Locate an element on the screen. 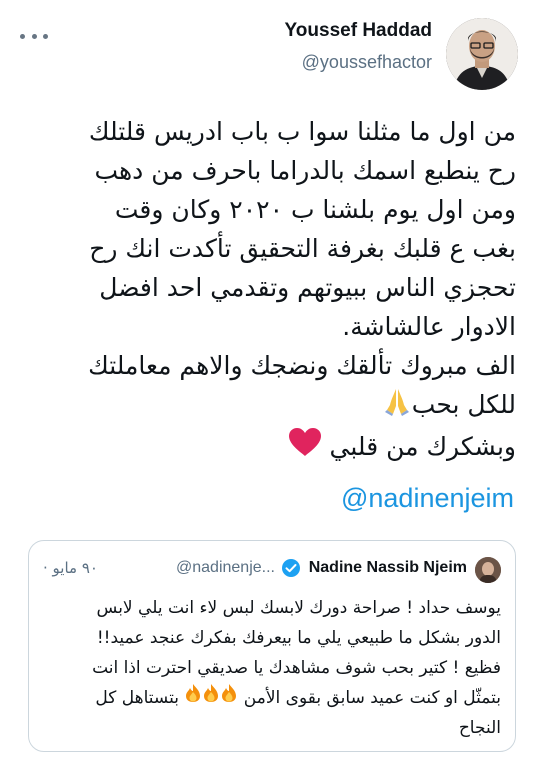 The width and height of the screenshot is (536, 774). quoted-line-text: بتمثّل او كنت عميد سابق بقوى الأمن is located at coordinates (372, 698).